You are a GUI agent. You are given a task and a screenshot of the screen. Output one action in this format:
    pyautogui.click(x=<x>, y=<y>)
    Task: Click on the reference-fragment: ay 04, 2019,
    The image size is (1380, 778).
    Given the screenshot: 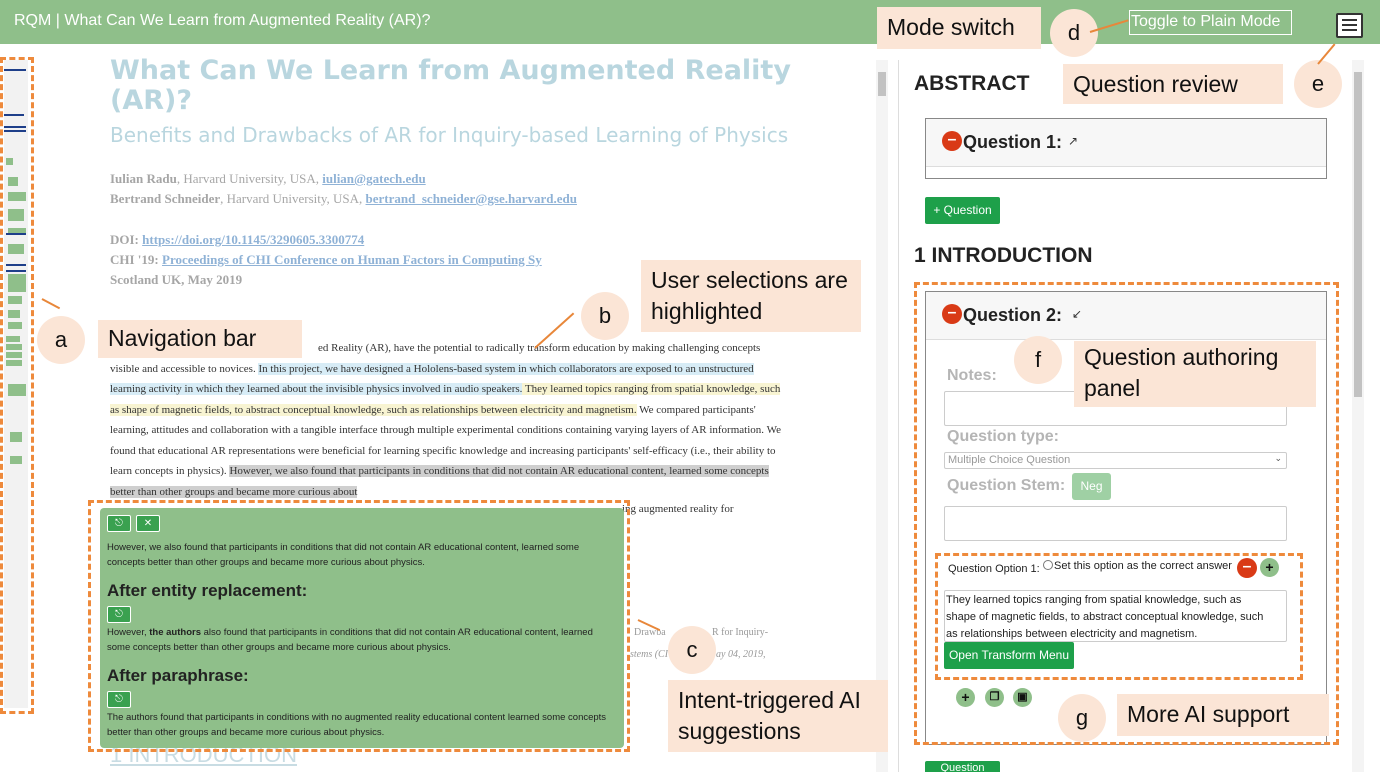 What is the action you would take?
    pyautogui.click(x=741, y=654)
    